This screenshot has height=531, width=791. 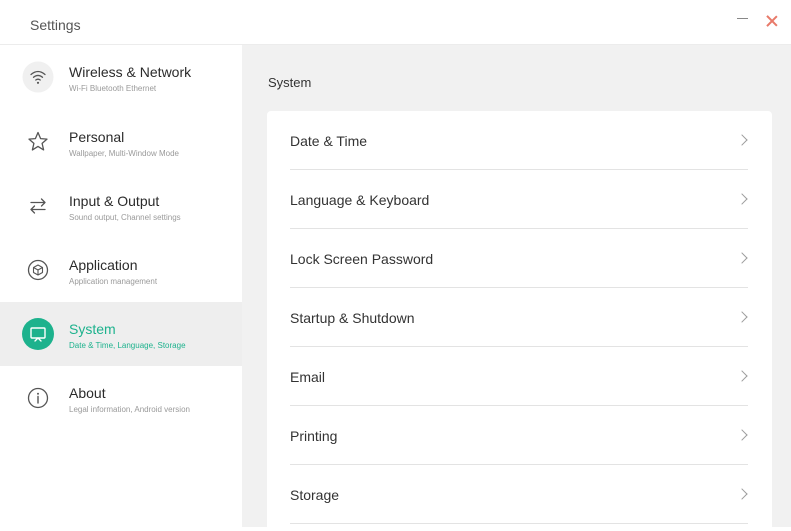 What do you see at coordinates (314, 436) in the screenshot?
I see `row-label: Printing` at bounding box center [314, 436].